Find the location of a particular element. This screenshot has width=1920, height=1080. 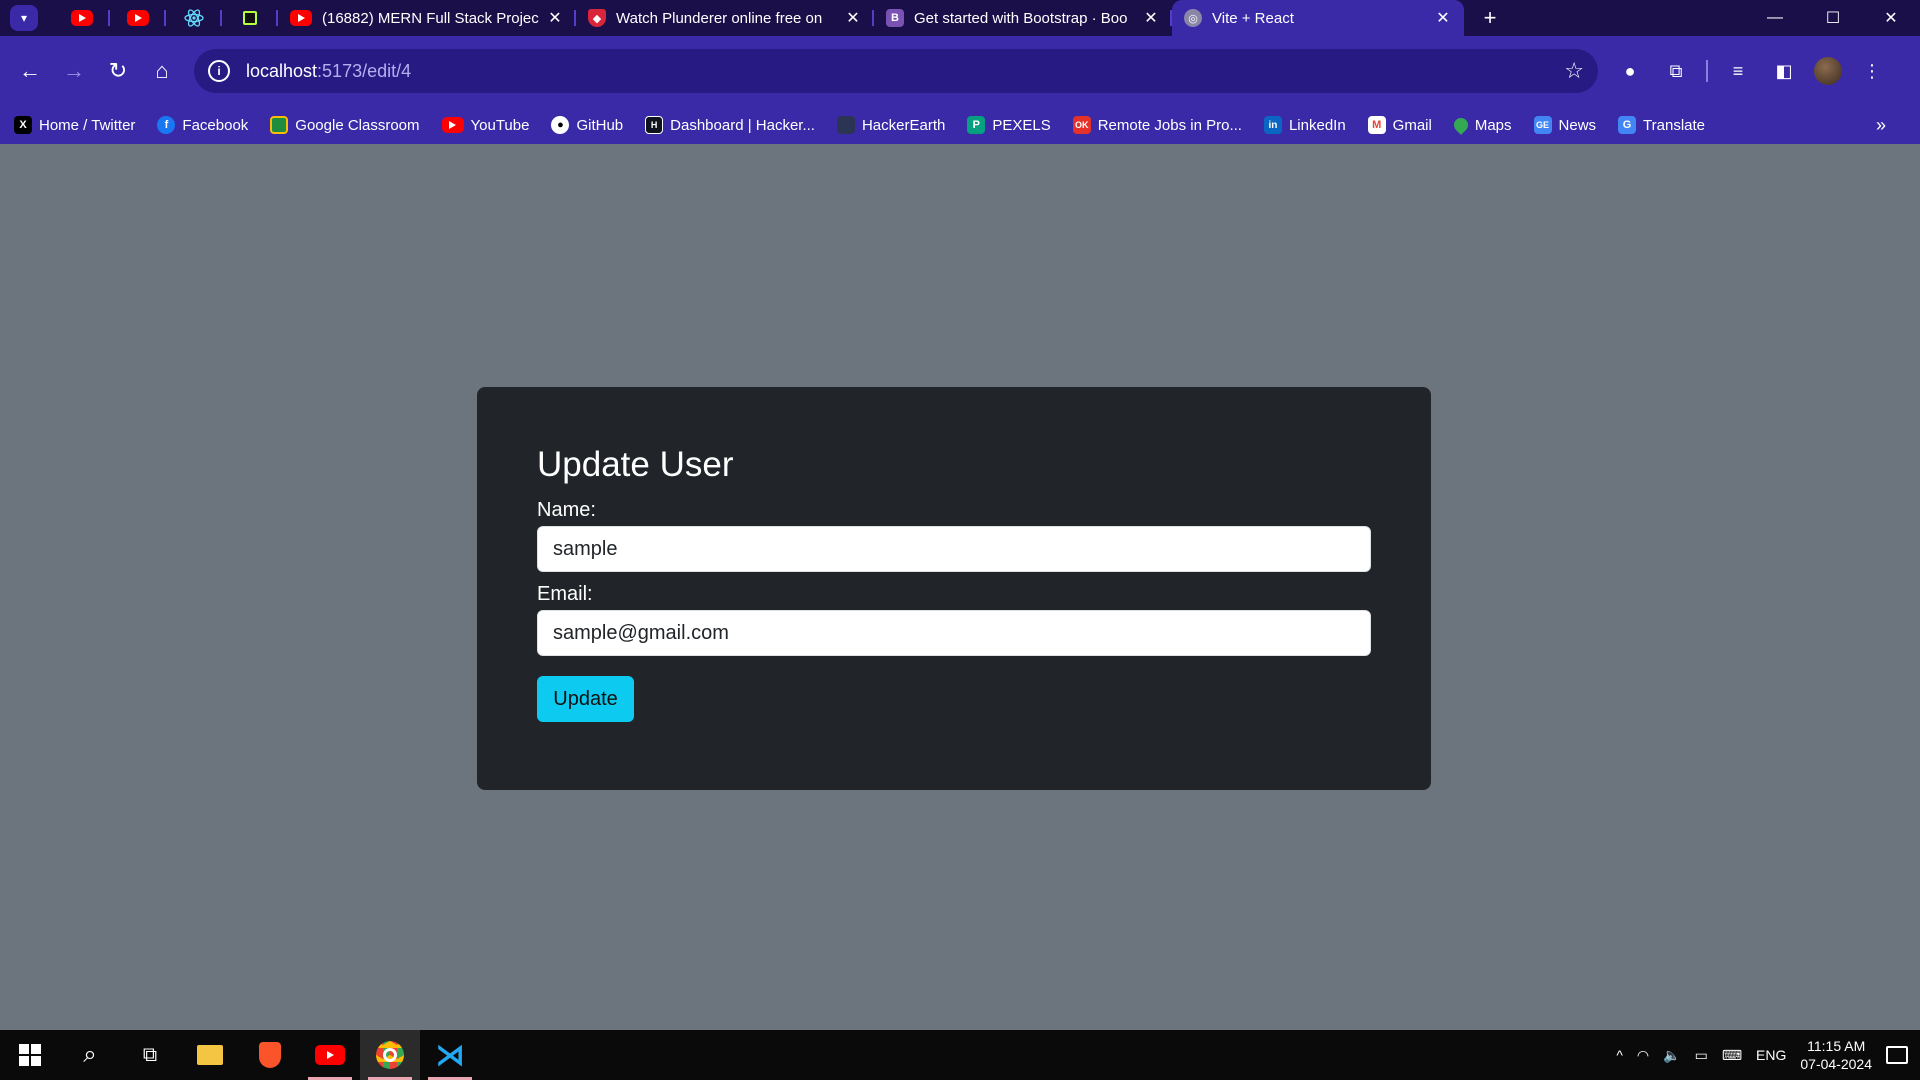

name-input-value: sample is located at coordinates (585, 548).